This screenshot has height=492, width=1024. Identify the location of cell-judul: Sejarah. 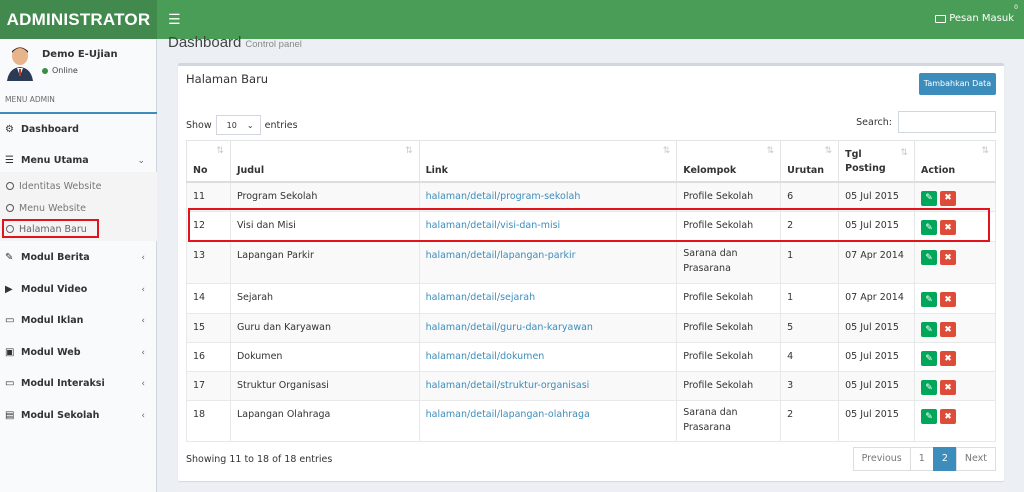
(324, 298).